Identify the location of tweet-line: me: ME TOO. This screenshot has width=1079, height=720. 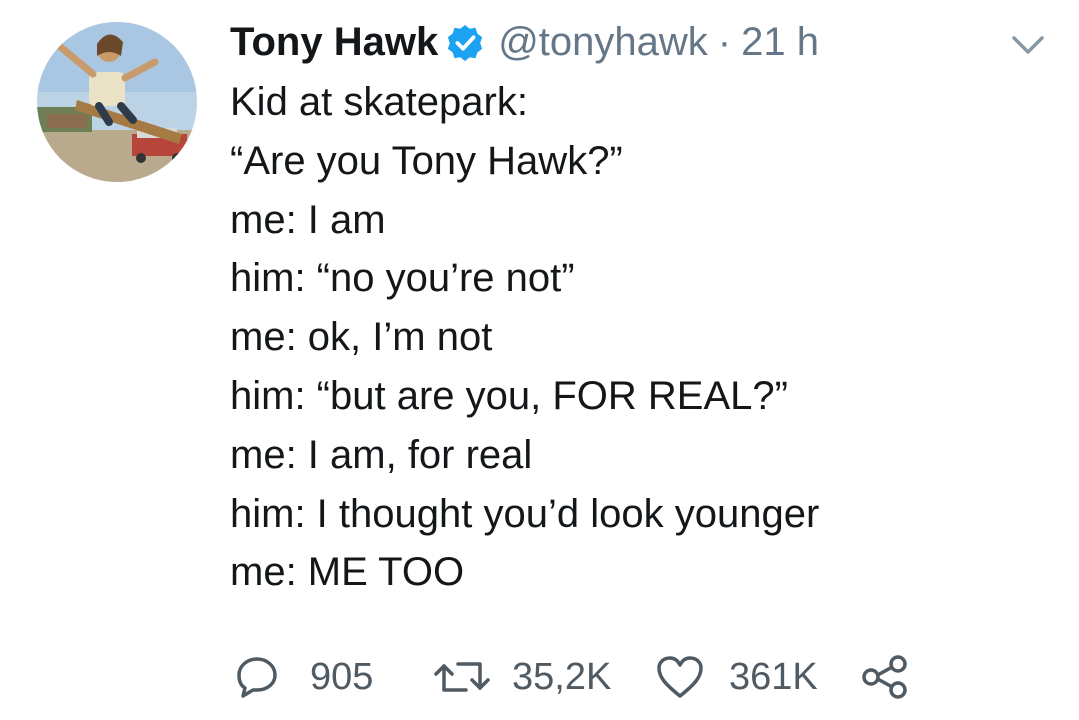
(347, 572).